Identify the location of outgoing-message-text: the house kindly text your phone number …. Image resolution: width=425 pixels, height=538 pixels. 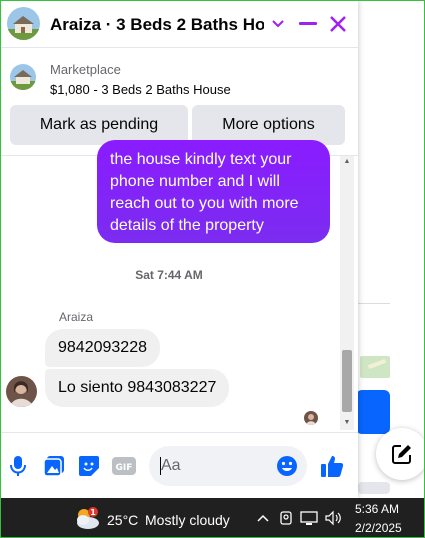
(204, 192).